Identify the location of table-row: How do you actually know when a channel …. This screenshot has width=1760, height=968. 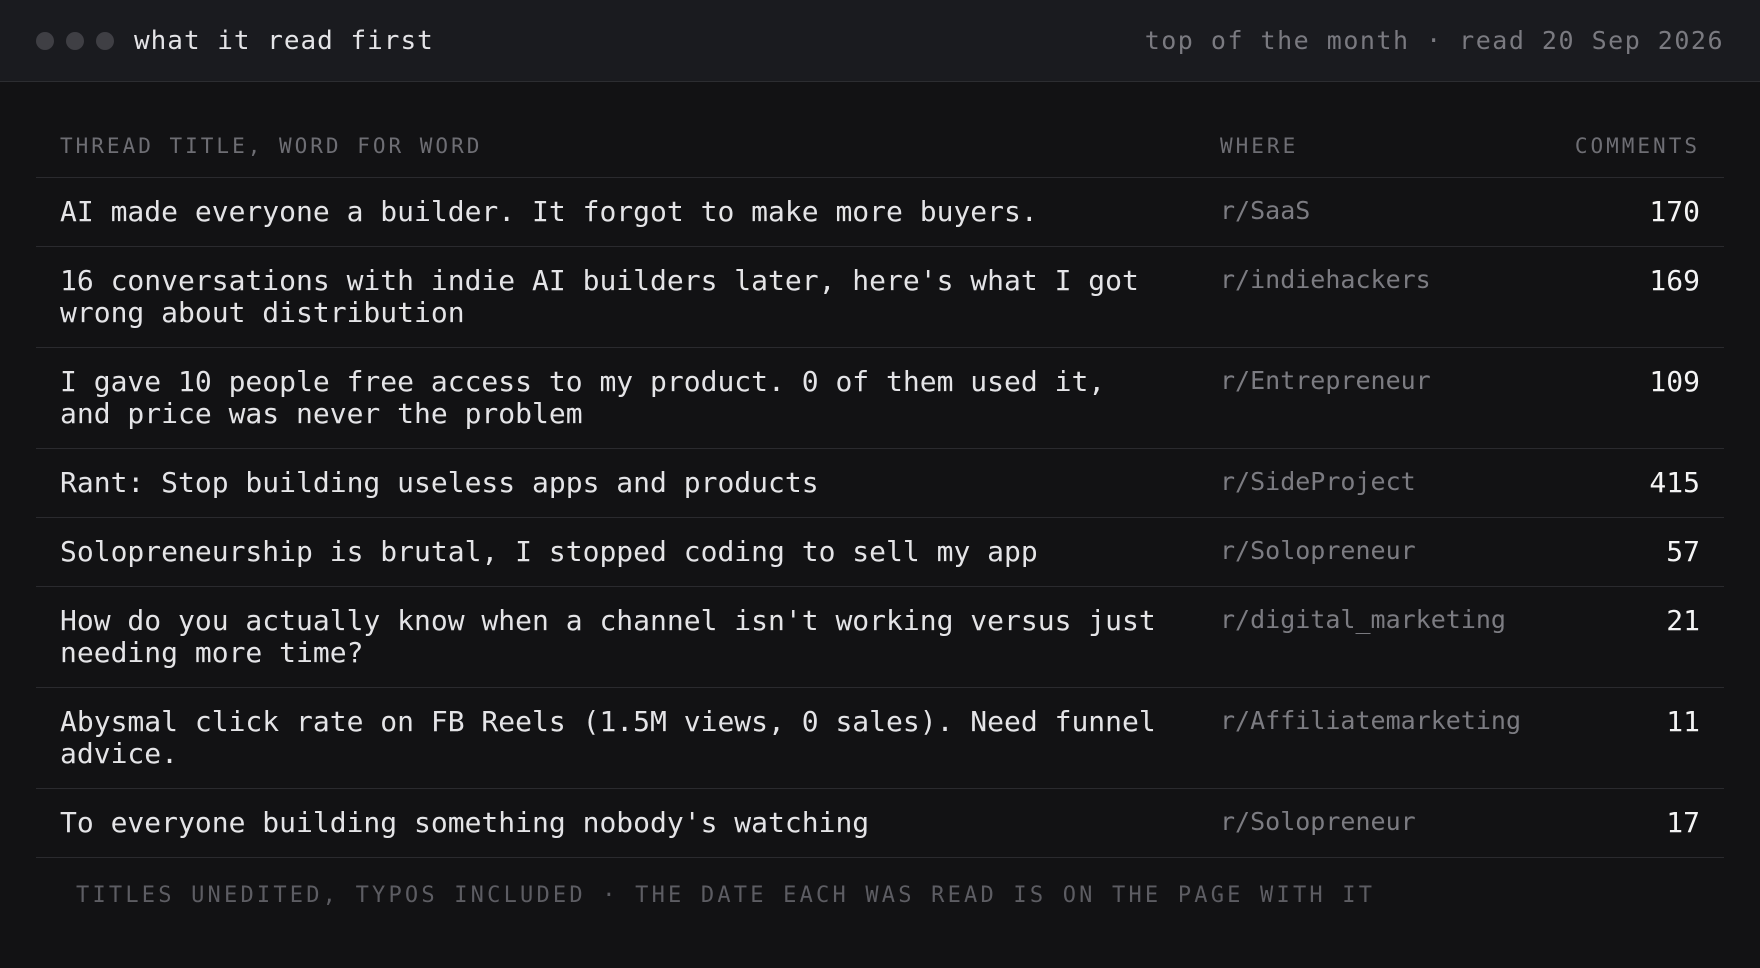
(880, 637).